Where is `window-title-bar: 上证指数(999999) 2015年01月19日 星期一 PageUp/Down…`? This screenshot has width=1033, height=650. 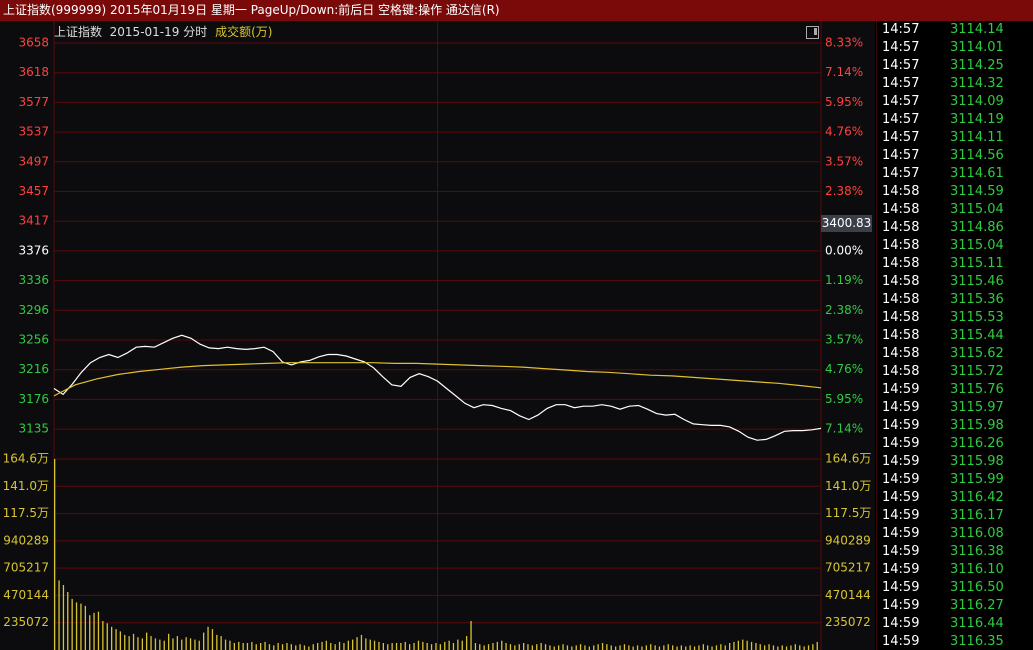 window-title-bar: 上证指数(999999) 2015年01月19日 星期一 PageUp/Down… is located at coordinates (516, 10).